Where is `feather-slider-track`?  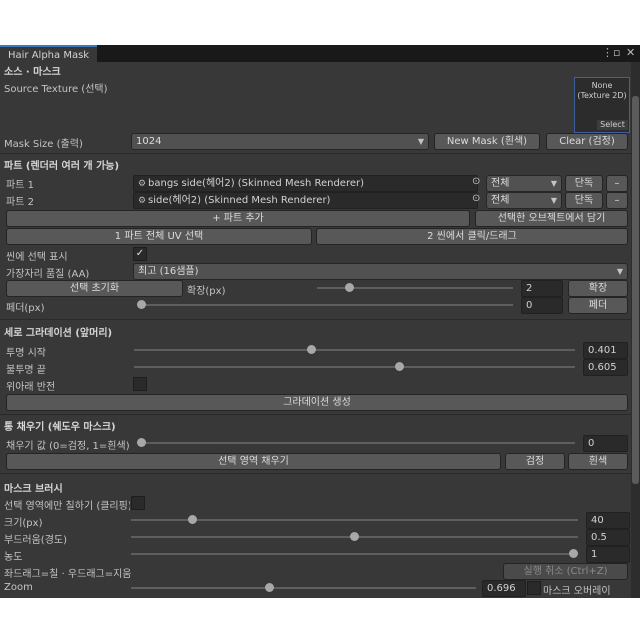 feather-slider-track is located at coordinates (325, 305).